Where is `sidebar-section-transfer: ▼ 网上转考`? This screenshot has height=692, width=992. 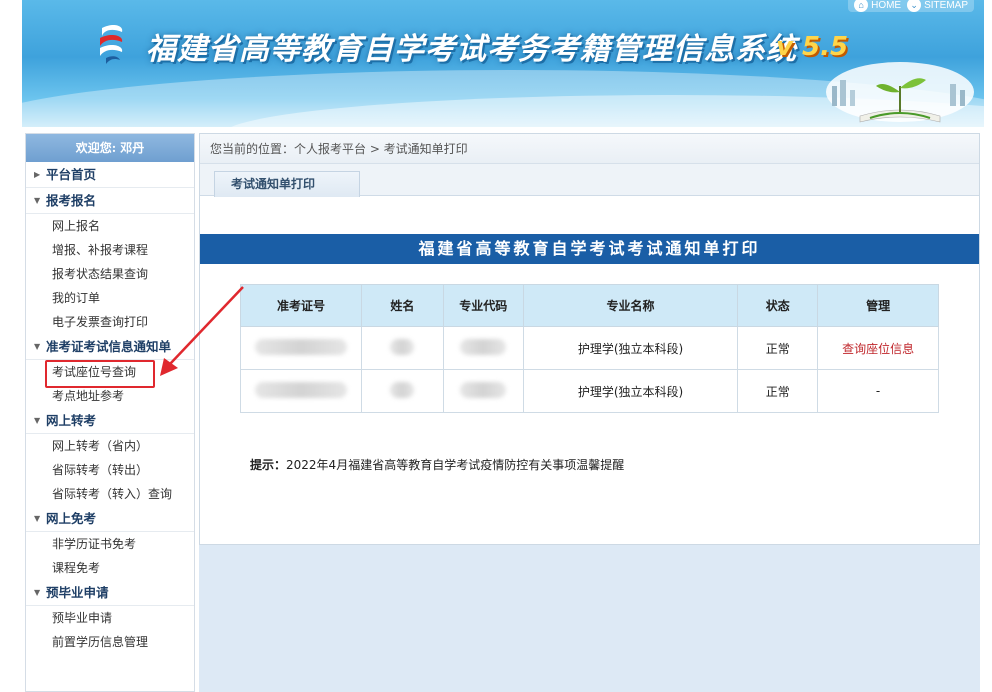
sidebar-section-transfer: ▼ 网上转考 is located at coordinates (110, 421).